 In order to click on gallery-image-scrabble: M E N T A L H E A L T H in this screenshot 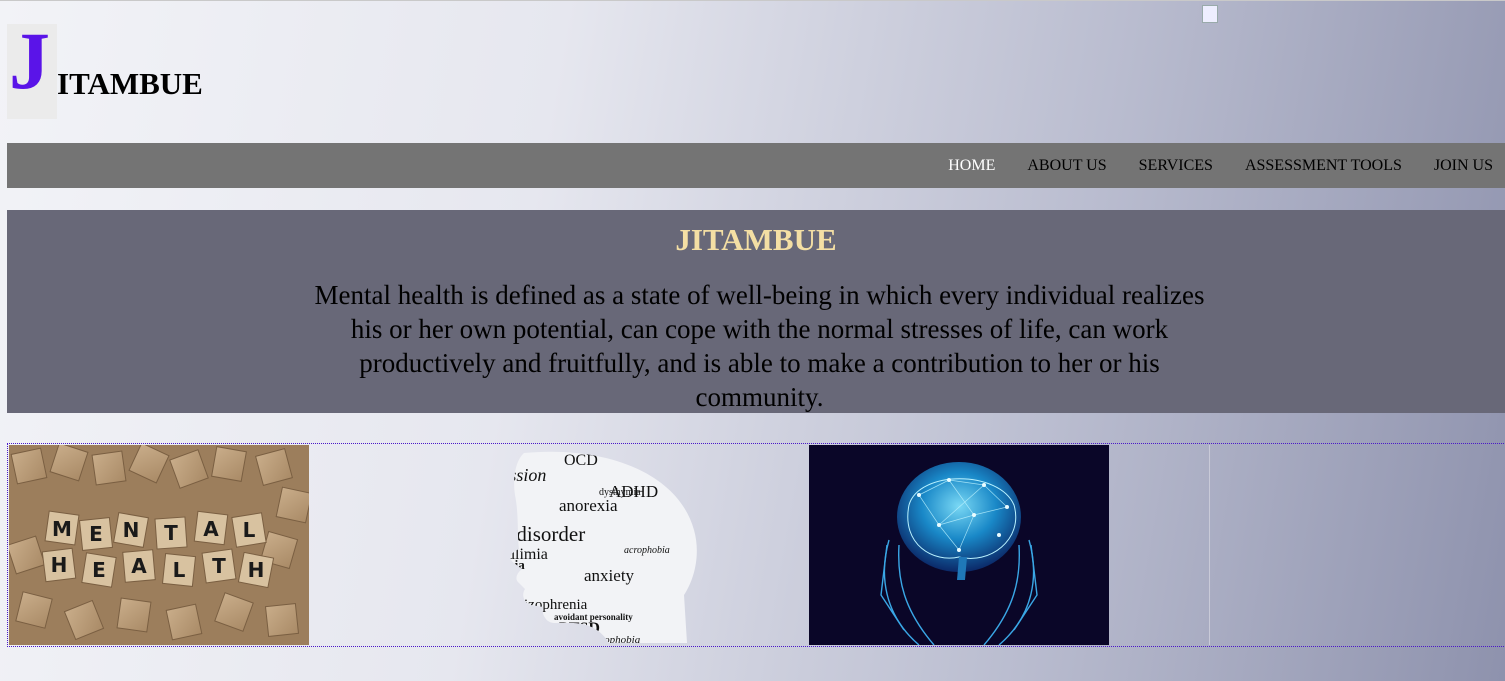, I will do `click(159, 545)`.